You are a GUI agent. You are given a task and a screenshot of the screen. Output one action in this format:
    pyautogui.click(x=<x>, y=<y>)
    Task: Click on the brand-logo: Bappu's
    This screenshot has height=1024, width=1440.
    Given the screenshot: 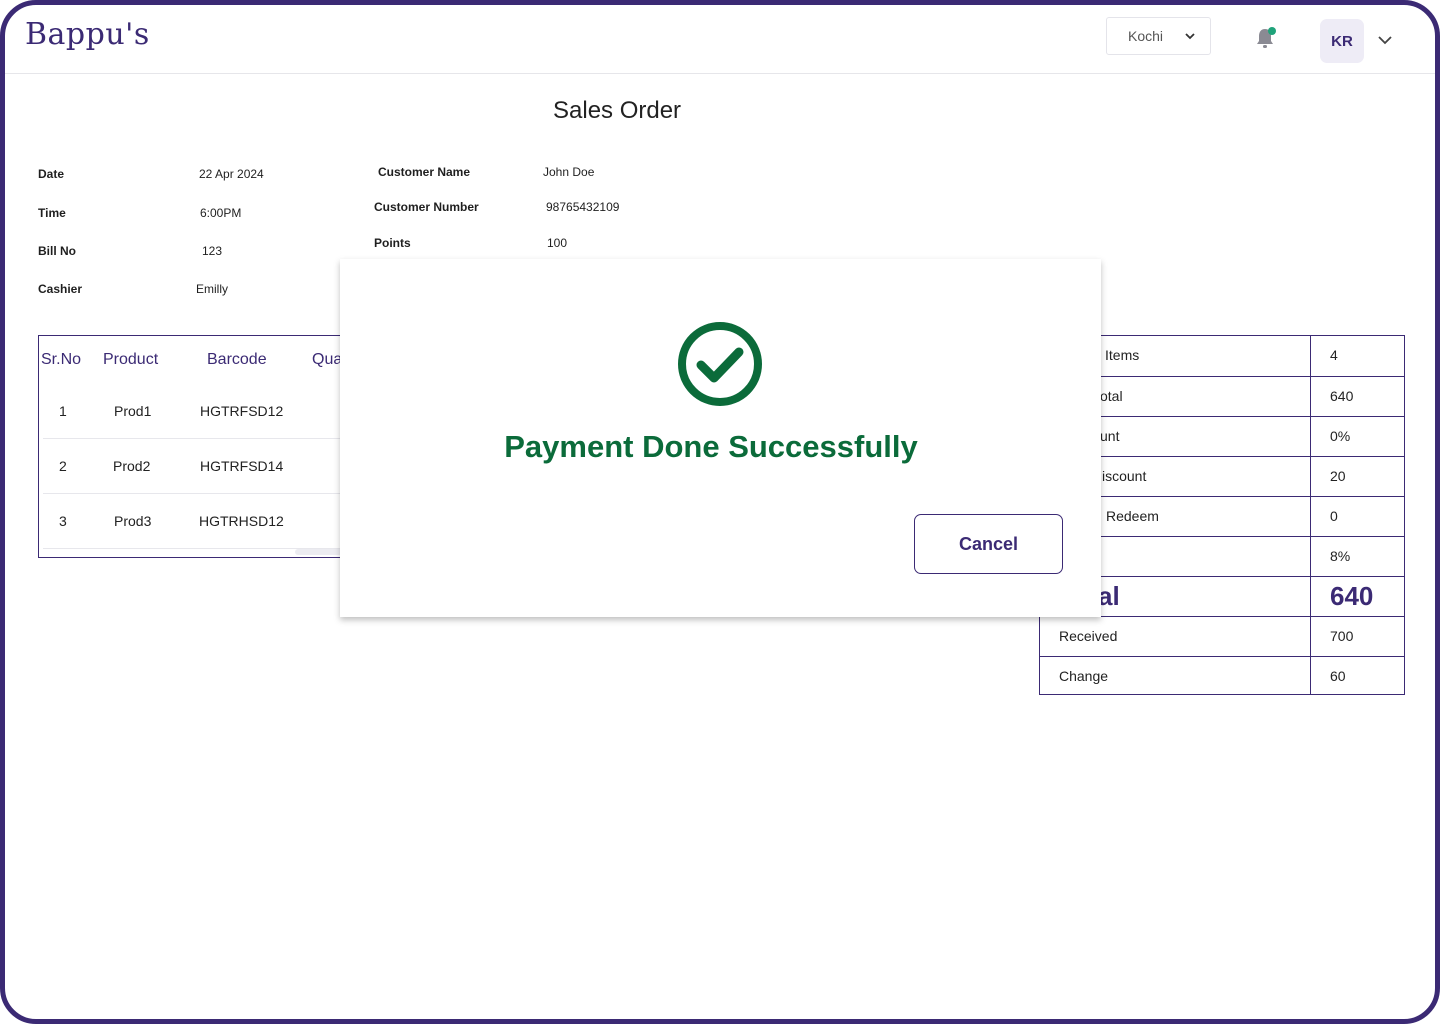 What is the action you would take?
    pyautogui.click(x=87, y=34)
    